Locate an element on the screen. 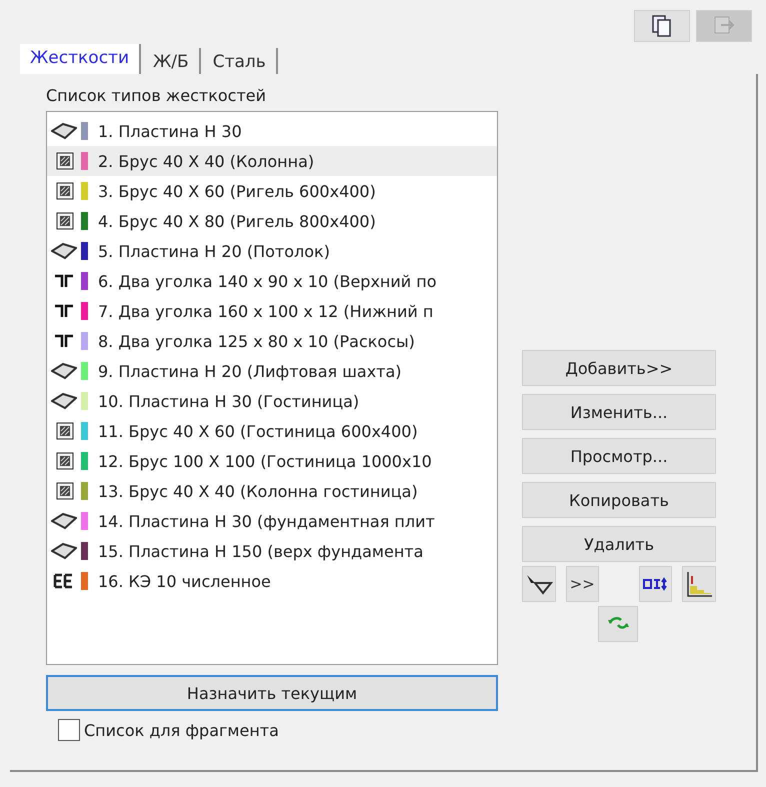  list-item: 12. Брус 100 X 100 (Гостиница 1000x10 is located at coordinates (272, 461).